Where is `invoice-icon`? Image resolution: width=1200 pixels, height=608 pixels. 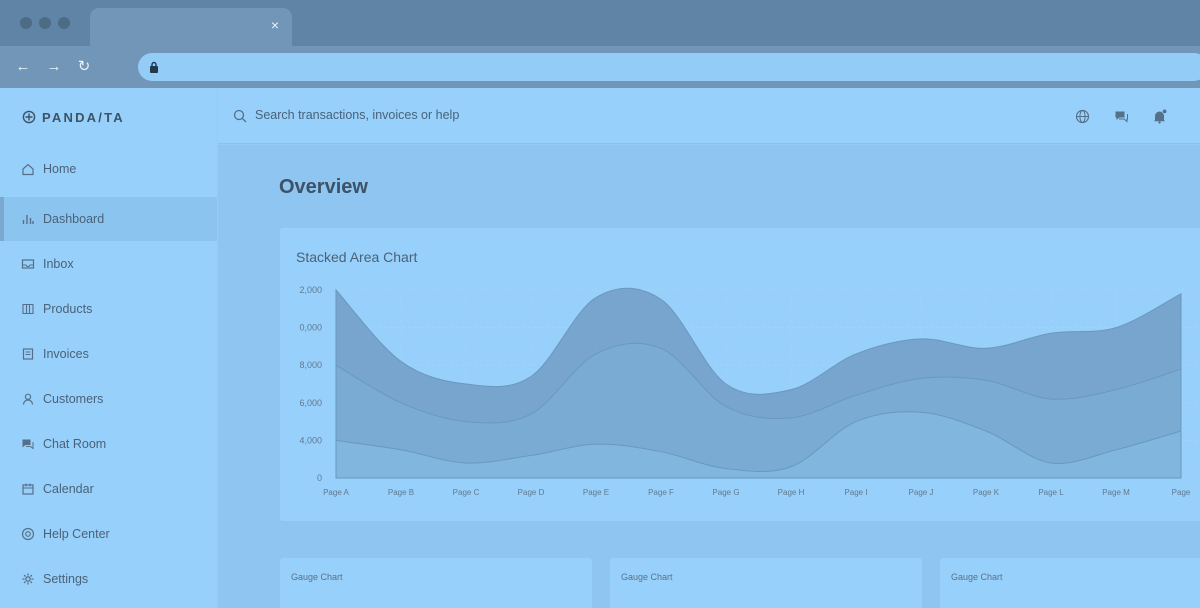 invoice-icon is located at coordinates (28, 354).